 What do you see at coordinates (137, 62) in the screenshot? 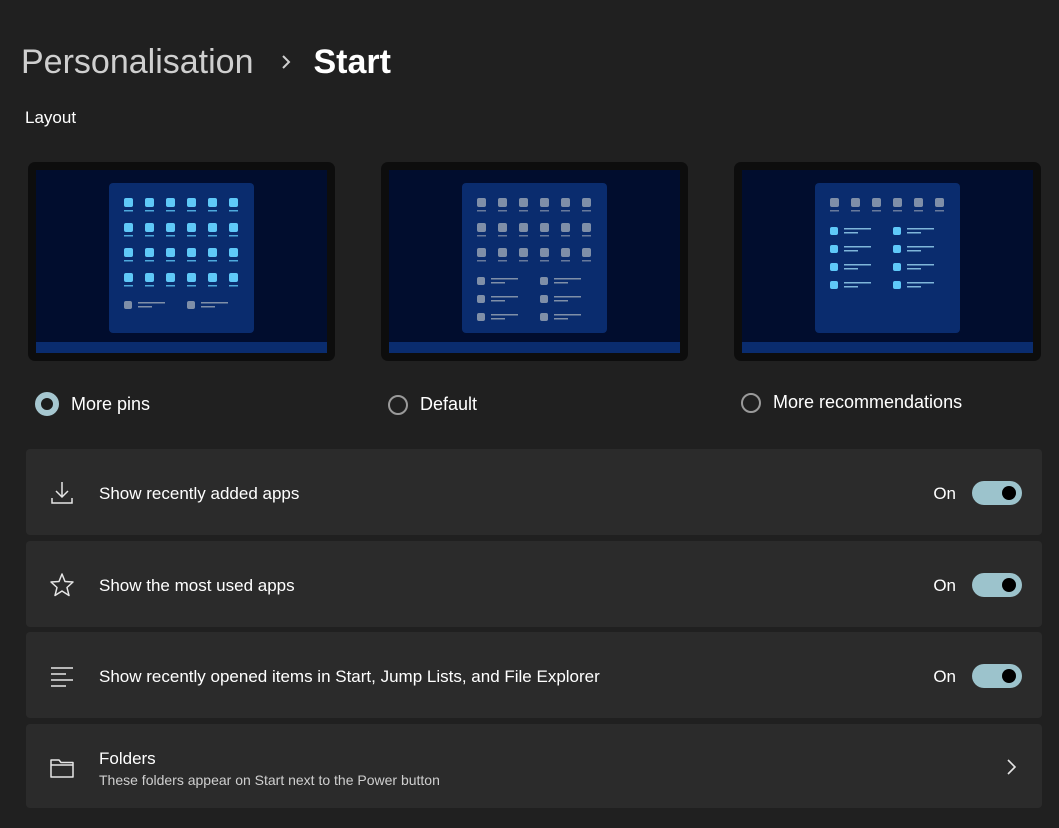
I see `breadcrumb-parent: Personalisation` at bounding box center [137, 62].